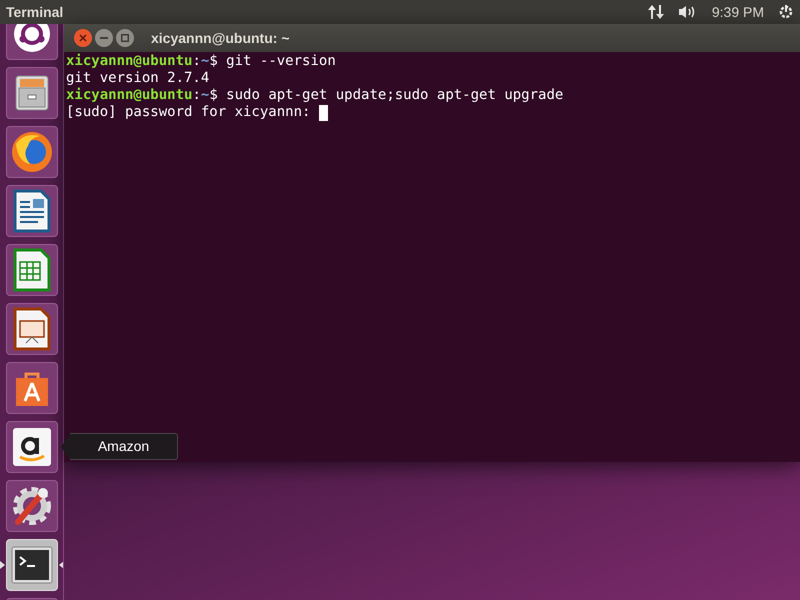  I want to click on app-title: Terminal, so click(35, 12).